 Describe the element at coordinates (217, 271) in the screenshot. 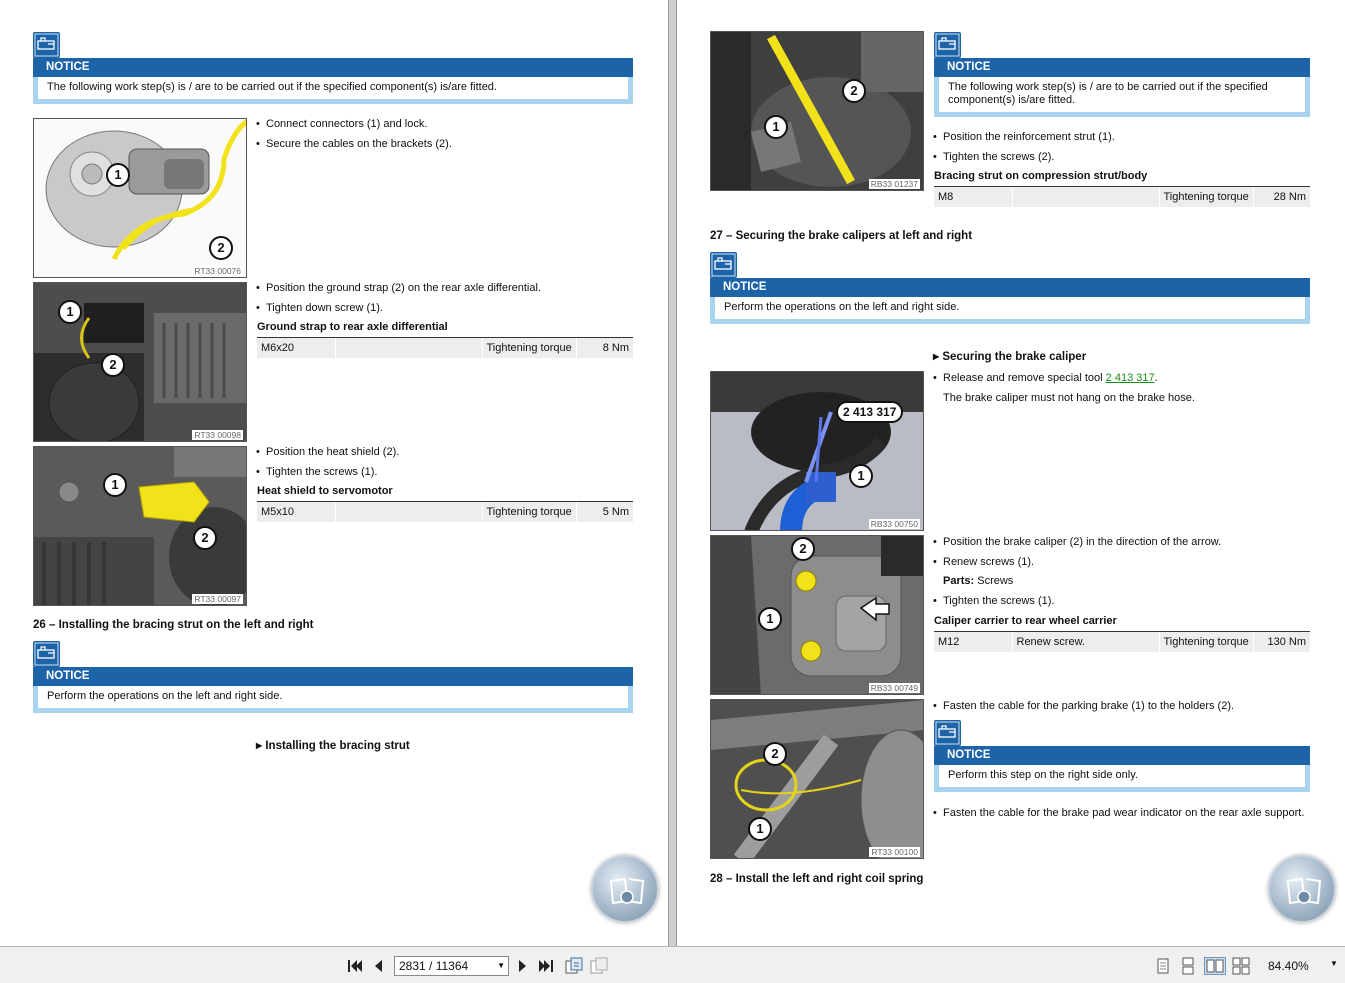

I see `photo-code: RT33 00076` at that location.